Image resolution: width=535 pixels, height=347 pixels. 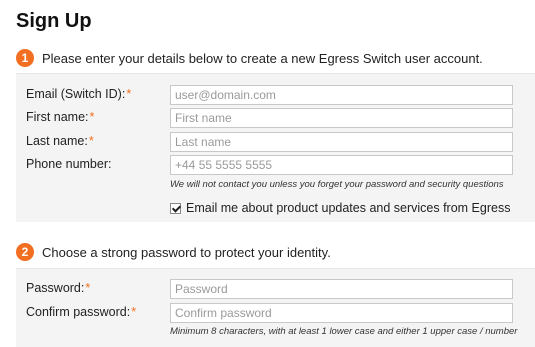 I want to click on confirm-password-label: Confirm password:*, so click(x=81, y=312).